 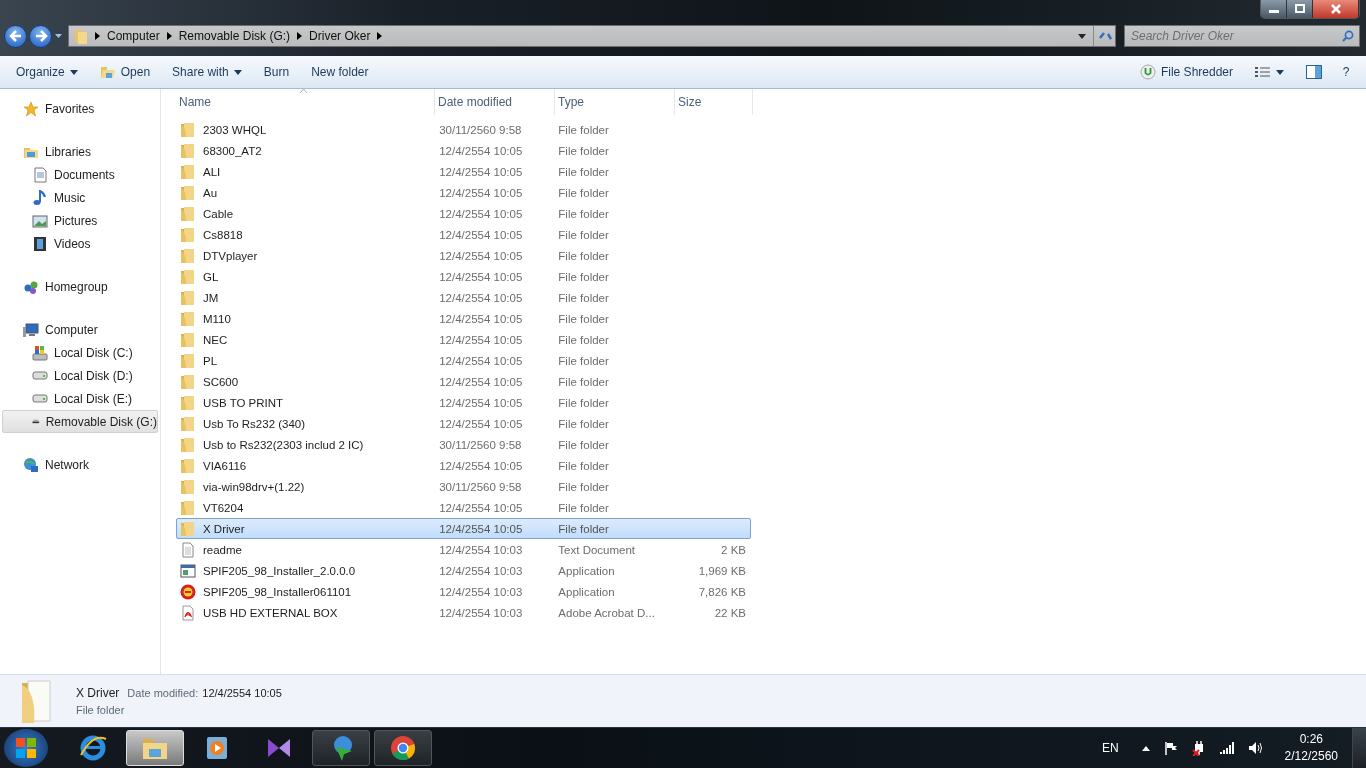 I want to click on toolbar-button: New folder, so click(x=340, y=72).